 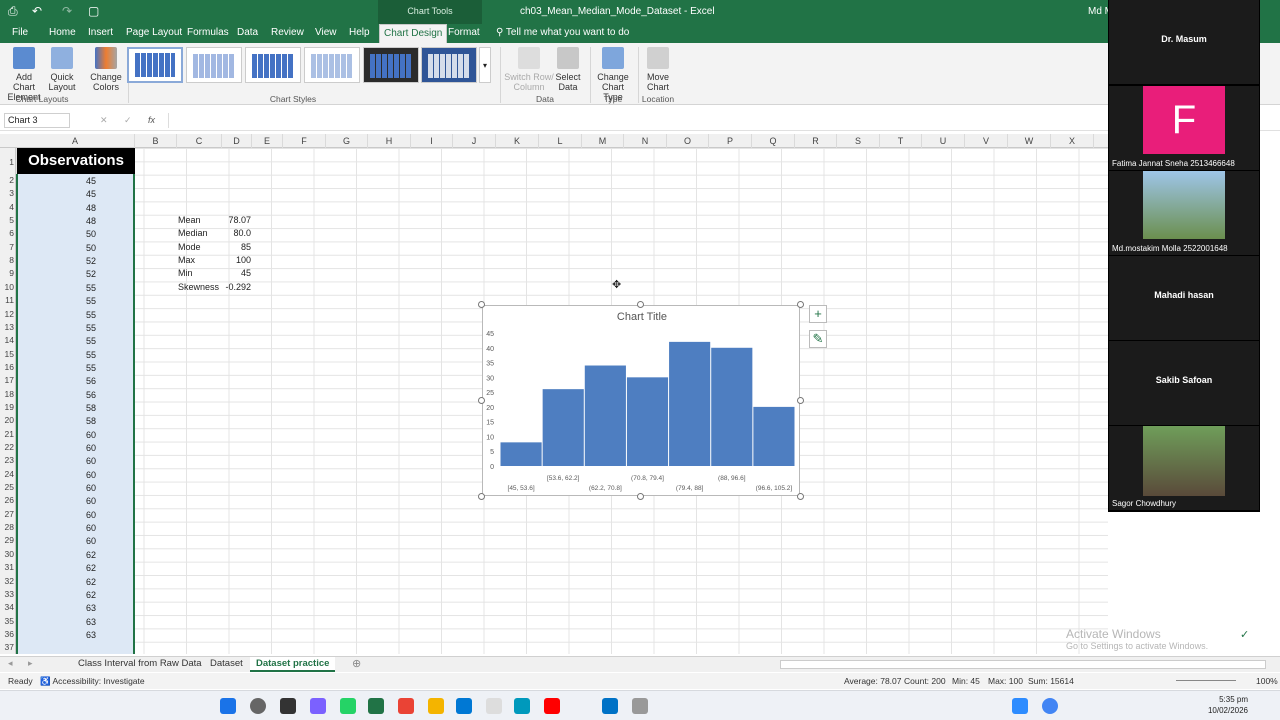 What do you see at coordinates (560, 141) in the screenshot?
I see `column-header-l: L` at bounding box center [560, 141].